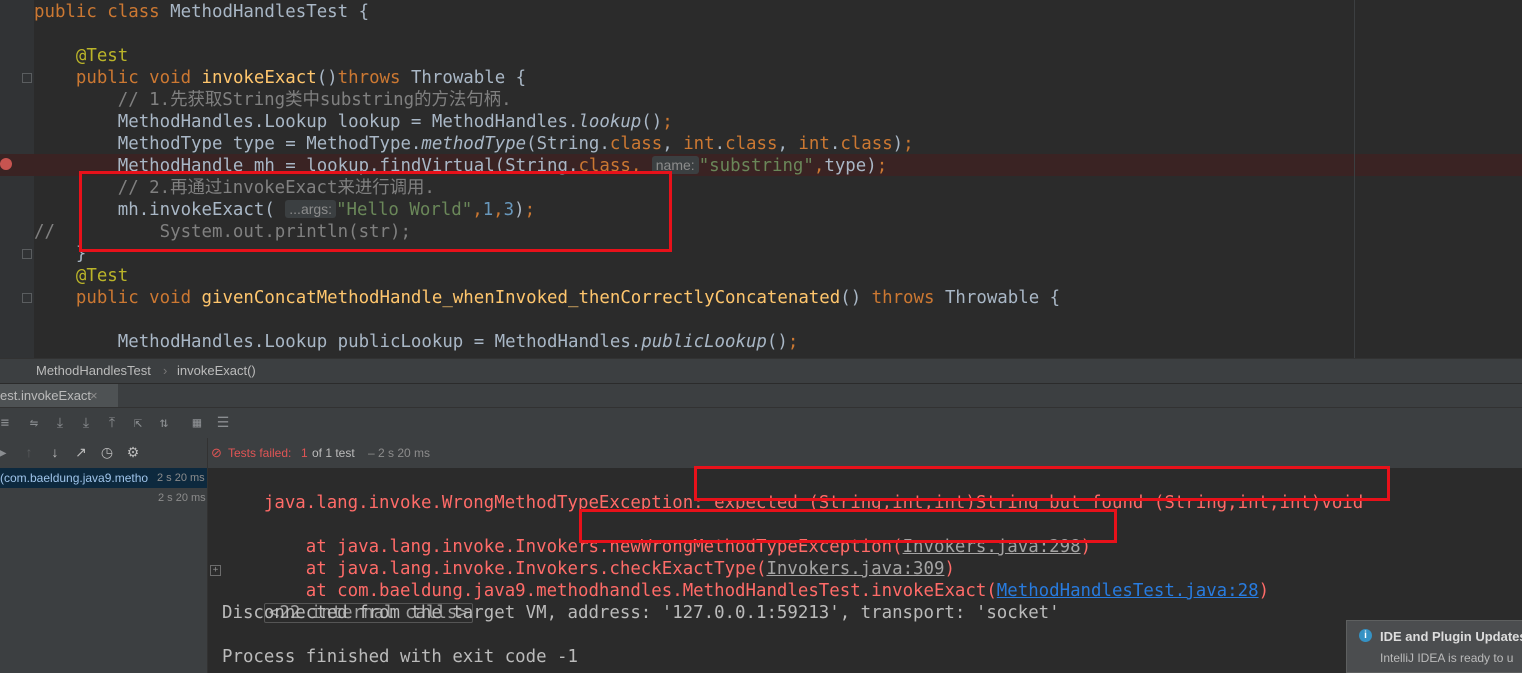  I want to click on code-token: ), so click(519, 210).